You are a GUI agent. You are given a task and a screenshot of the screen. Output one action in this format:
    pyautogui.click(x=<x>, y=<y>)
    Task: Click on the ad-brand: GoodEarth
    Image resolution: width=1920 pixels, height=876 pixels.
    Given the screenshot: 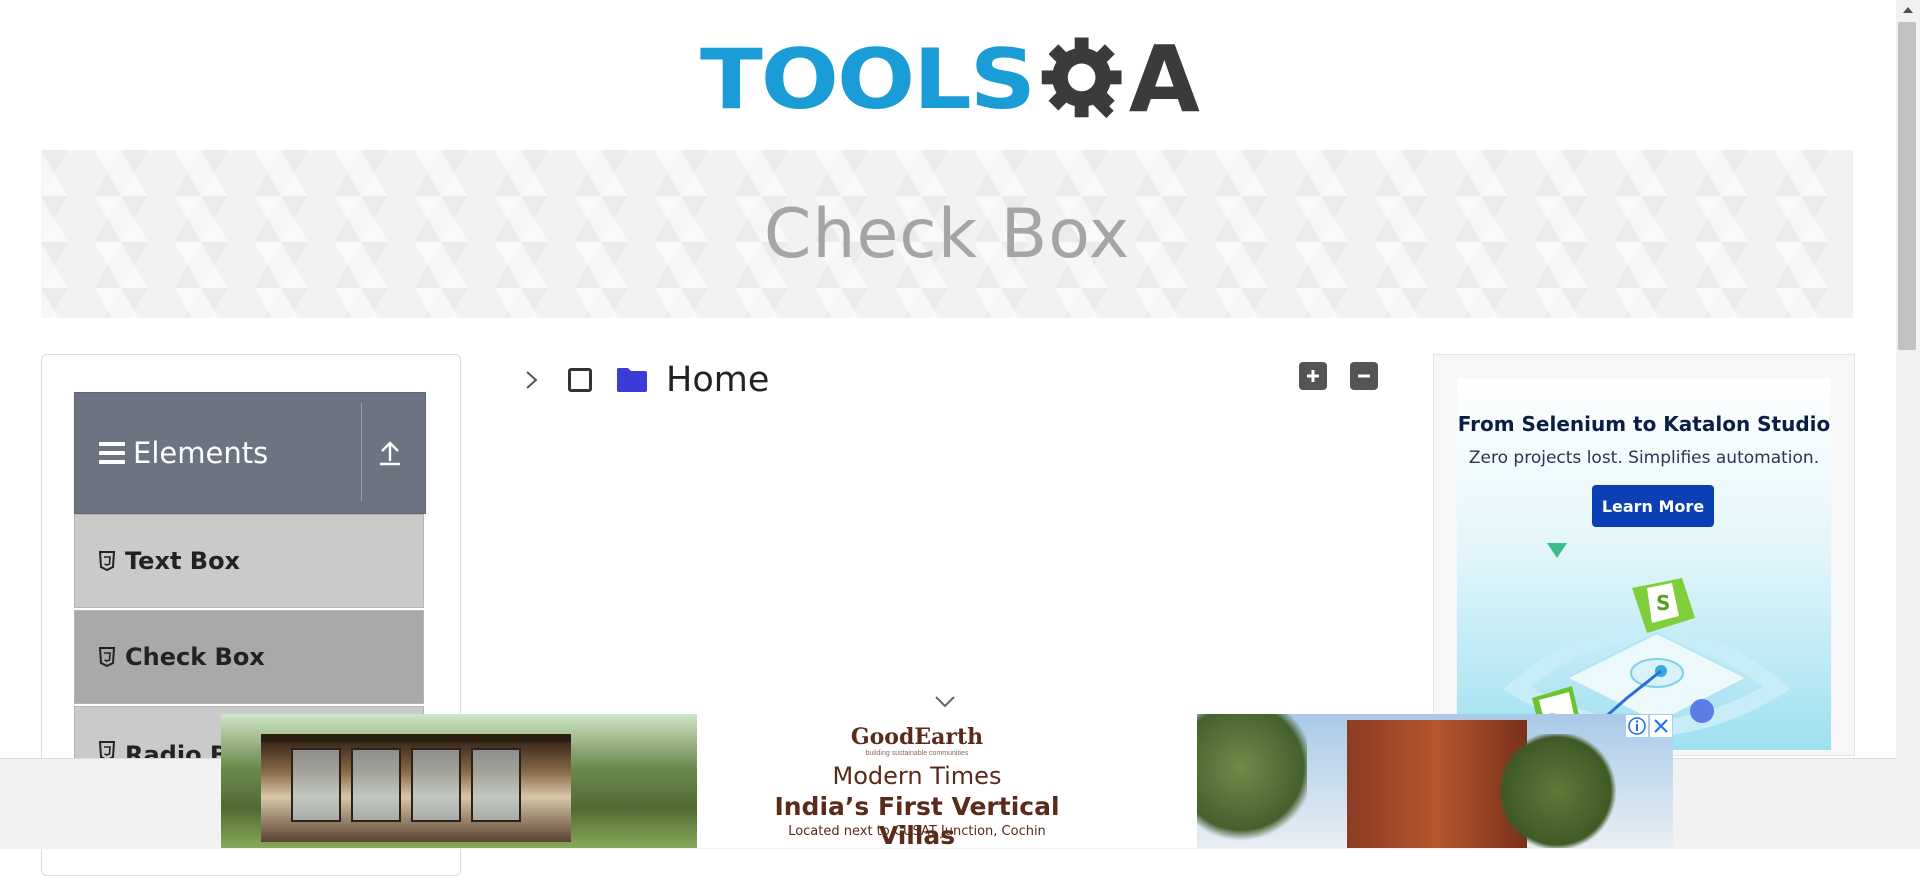 What is the action you would take?
    pyautogui.click(x=917, y=737)
    